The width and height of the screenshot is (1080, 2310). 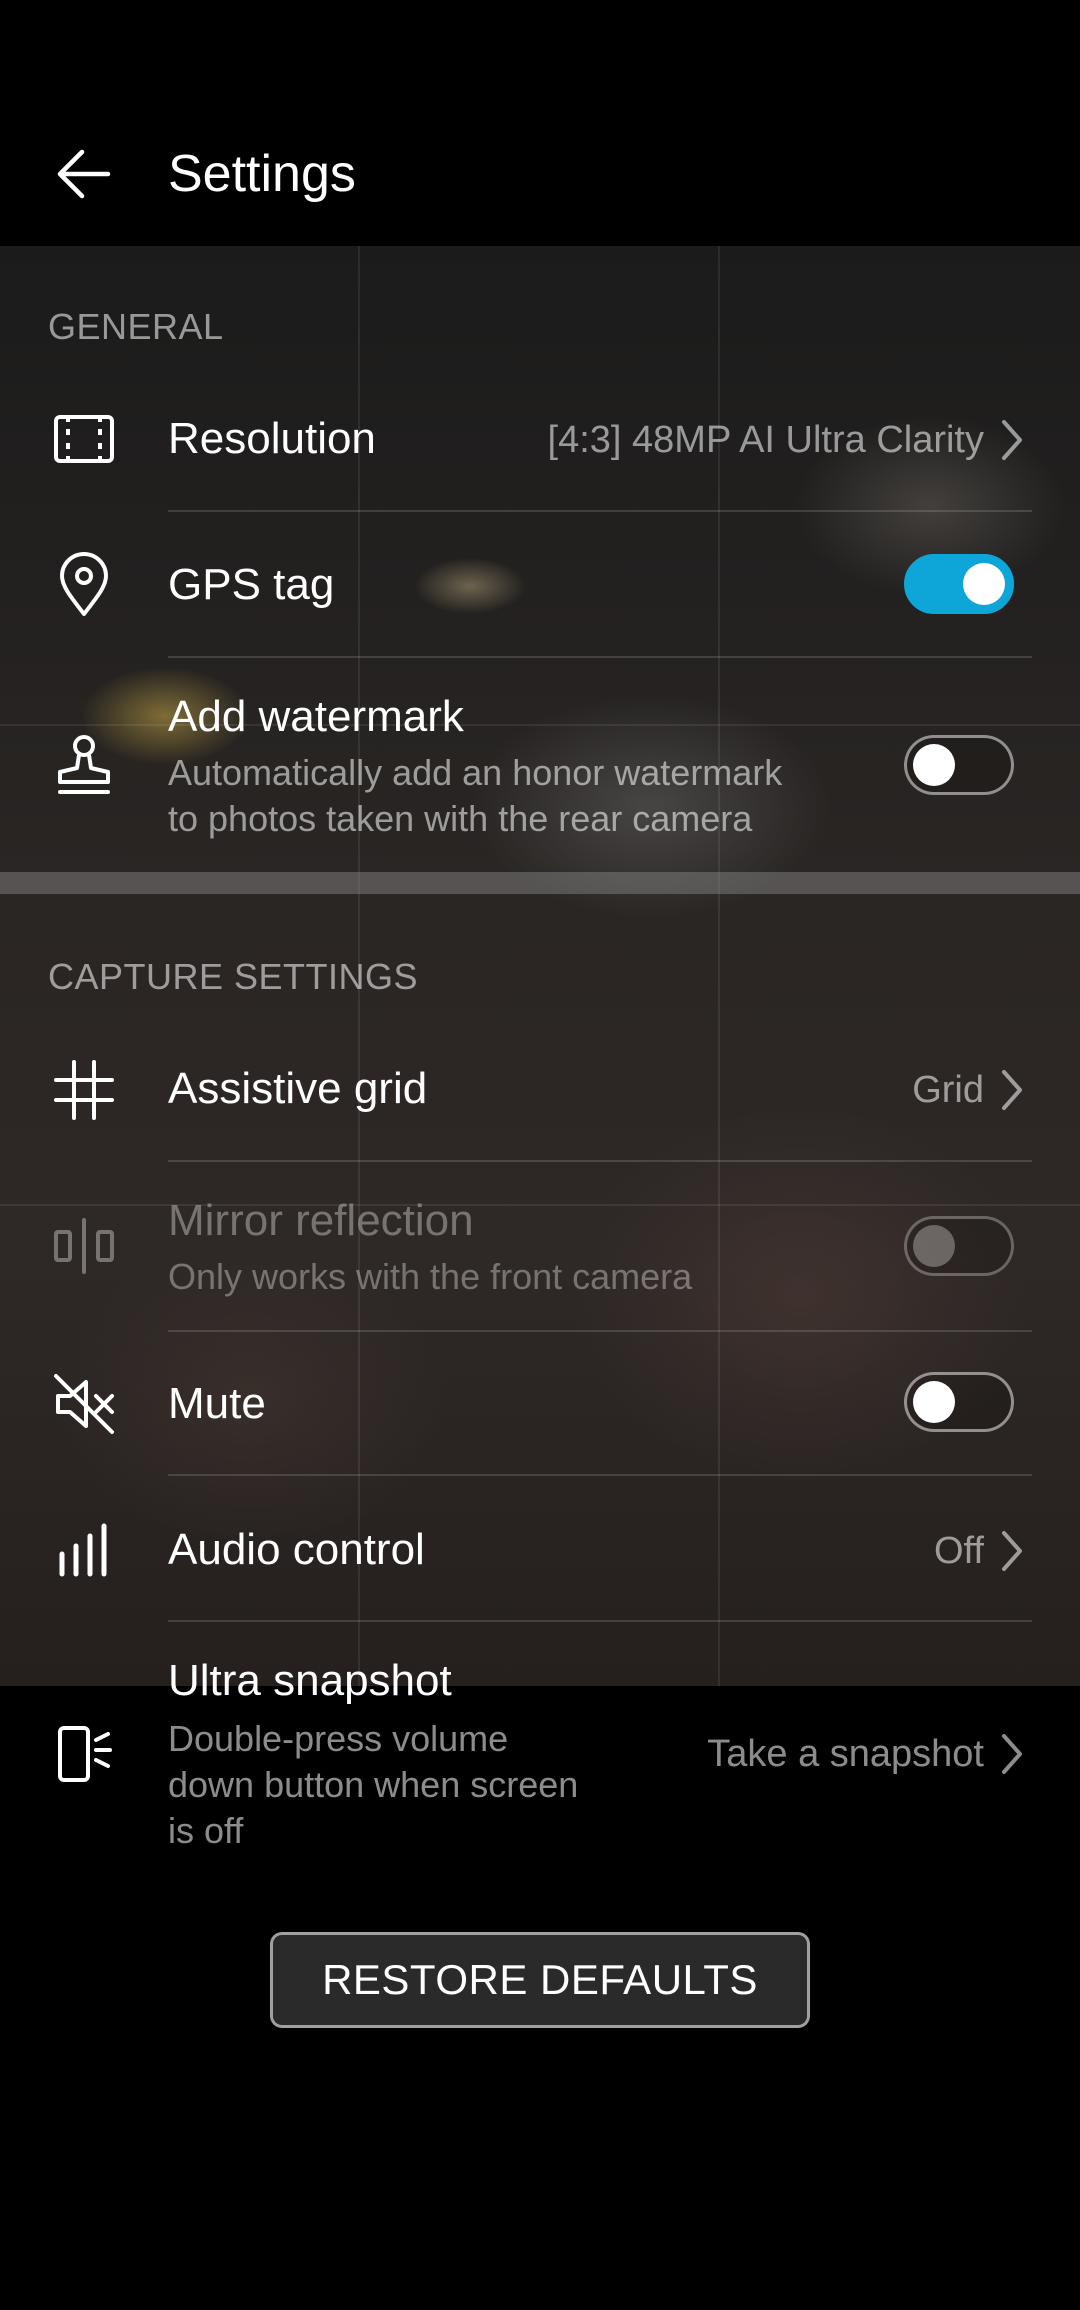 What do you see at coordinates (84, 439) in the screenshot?
I see `resolution-icon` at bounding box center [84, 439].